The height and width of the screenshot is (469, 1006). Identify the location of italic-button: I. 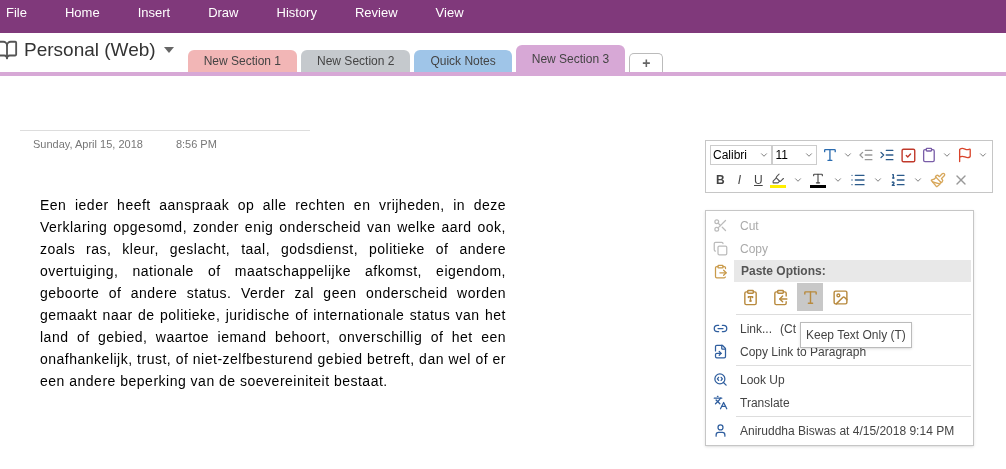
(739, 180).